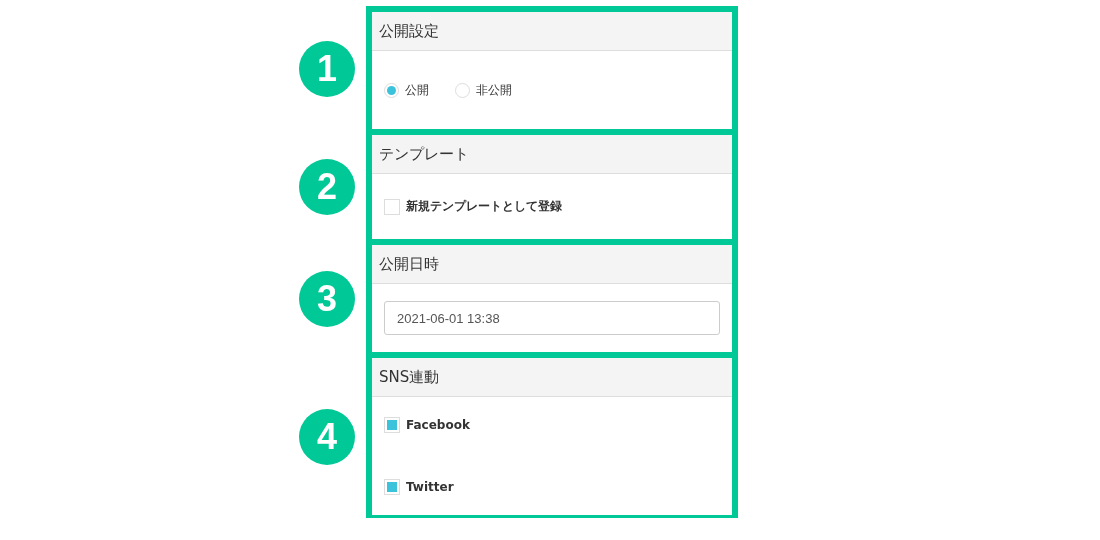 Image resolution: width=1100 pixels, height=540 pixels. I want to click on panel-header: SNS連動, so click(552, 377).